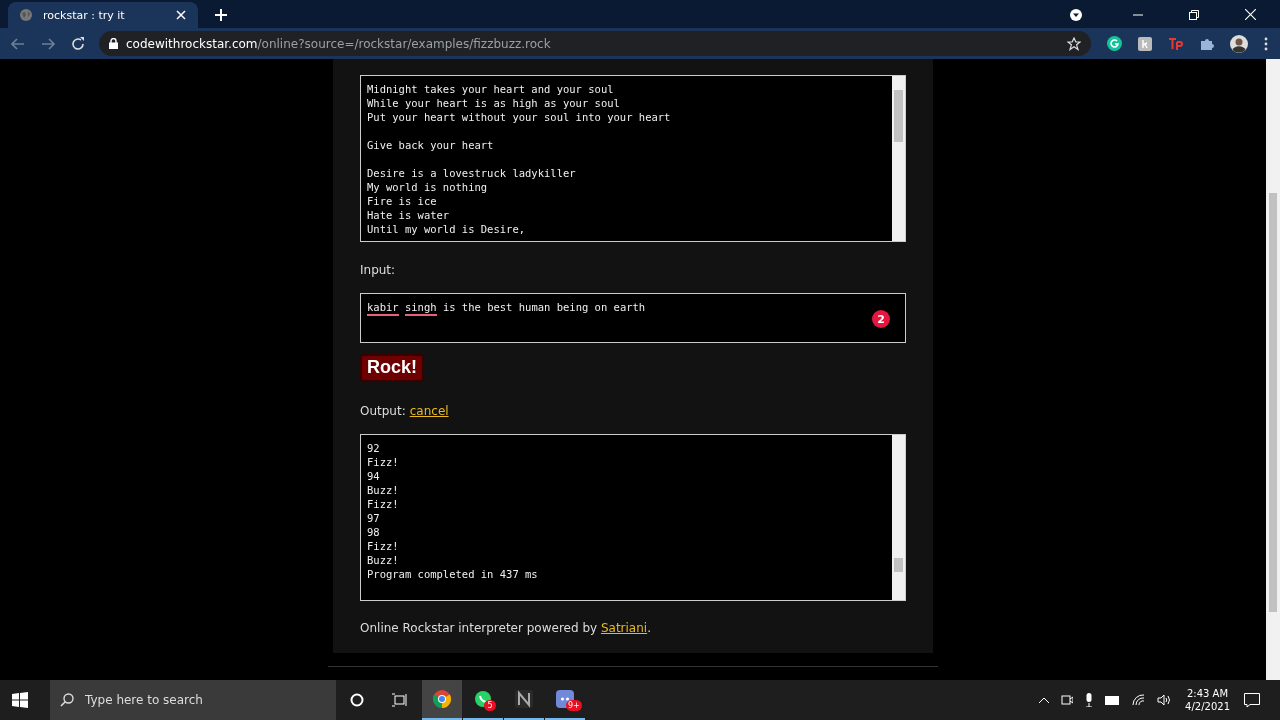 The width and height of the screenshot is (1280, 720). I want to click on address-bar: codewithrockstar.com/online?source=/rockstar/examples/fizzbuzz.rock, so click(595, 43).